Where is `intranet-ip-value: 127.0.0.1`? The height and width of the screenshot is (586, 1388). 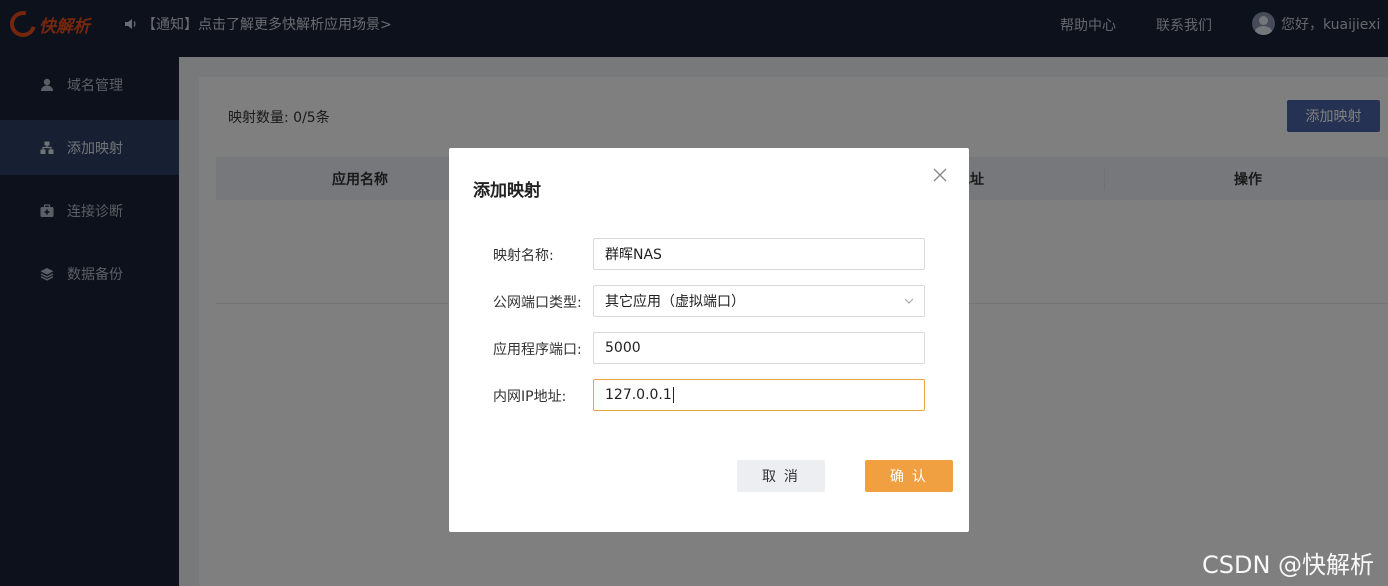 intranet-ip-value: 127.0.0.1 is located at coordinates (638, 395).